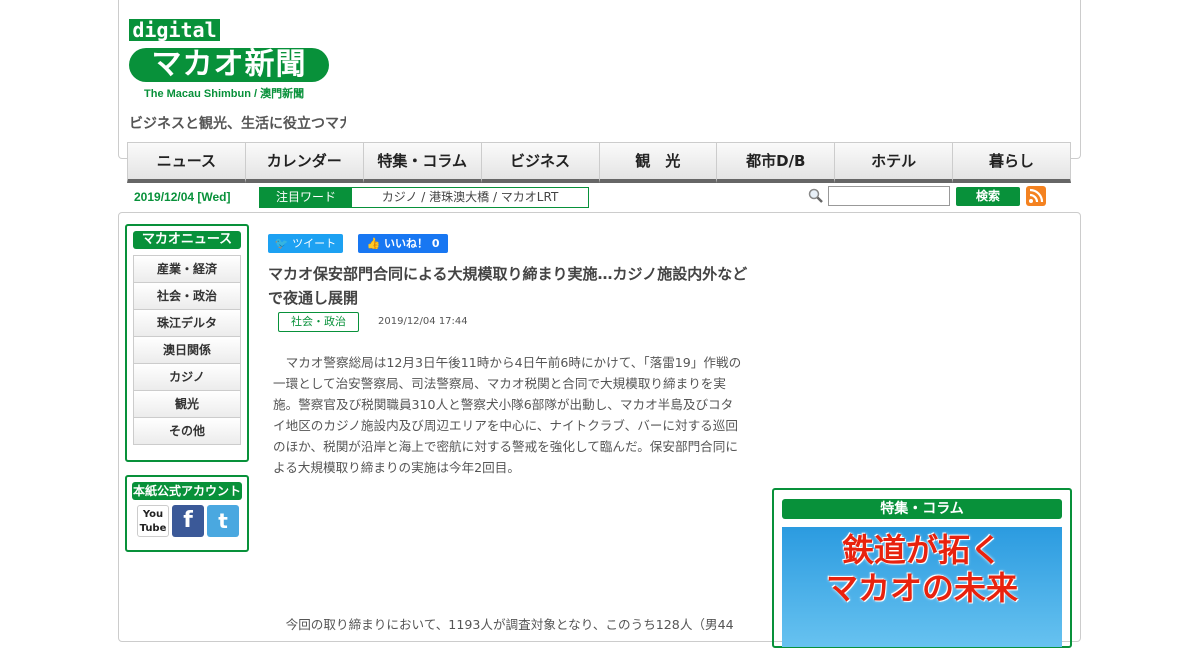 This screenshot has width=1200, height=648. Describe the element at coordinates (403, 243) in the screenshot. I see `like-button: 👍 いいね！ 0` at that location.